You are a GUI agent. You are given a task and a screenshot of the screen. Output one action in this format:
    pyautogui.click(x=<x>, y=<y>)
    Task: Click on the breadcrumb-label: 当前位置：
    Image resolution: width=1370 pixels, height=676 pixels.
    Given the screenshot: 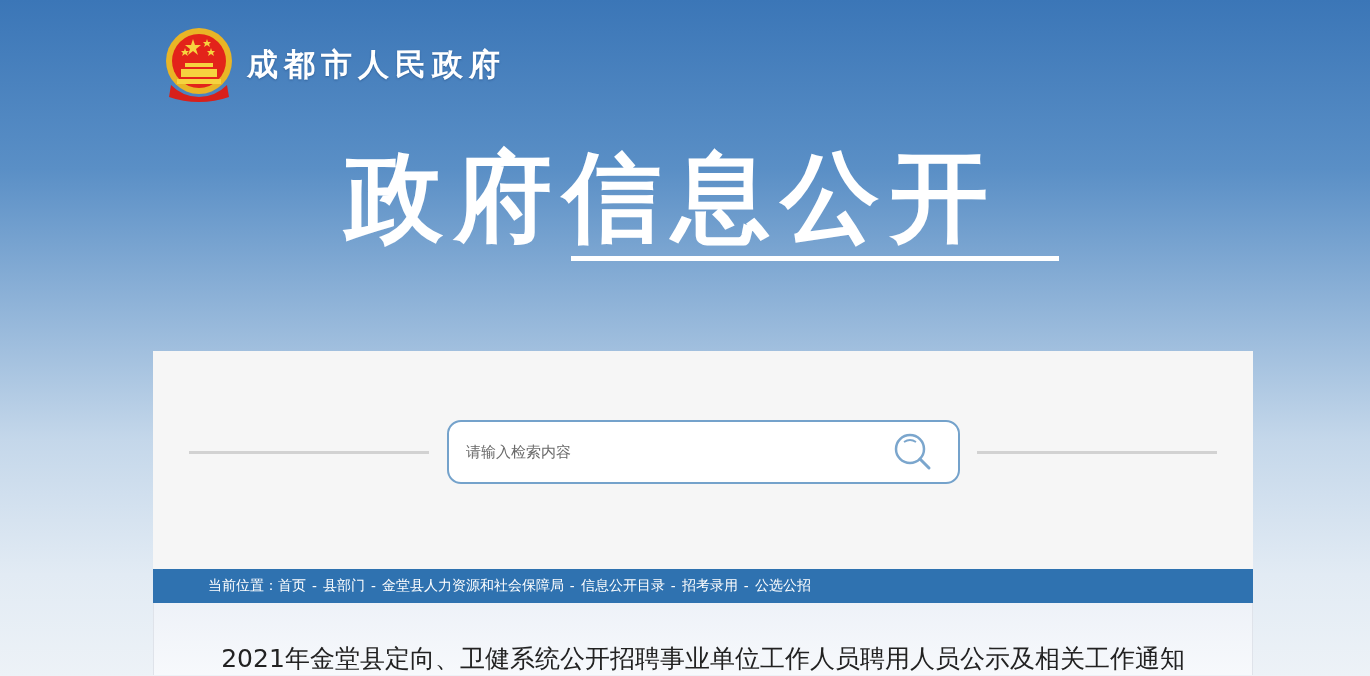 What is the action you would take?
    pyautogui.click(x=243, y=586)
    